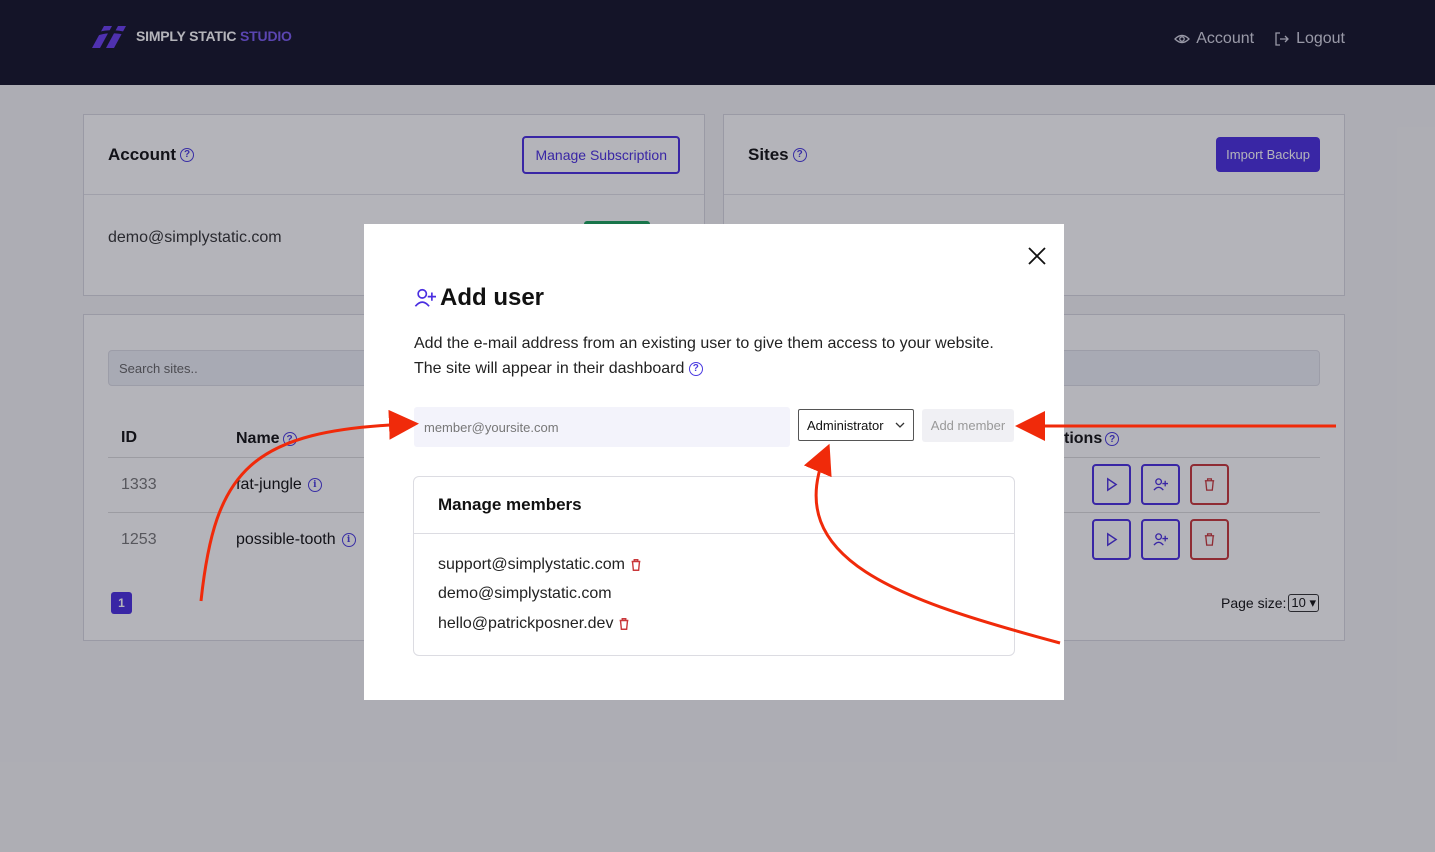 Image resolution: width=1435 pixels, height=852 pixels. What do you see at coordinates (714, 505) in the screenshot?
I see `manage-members-title: Manage members` at bounding box center [714, 505].